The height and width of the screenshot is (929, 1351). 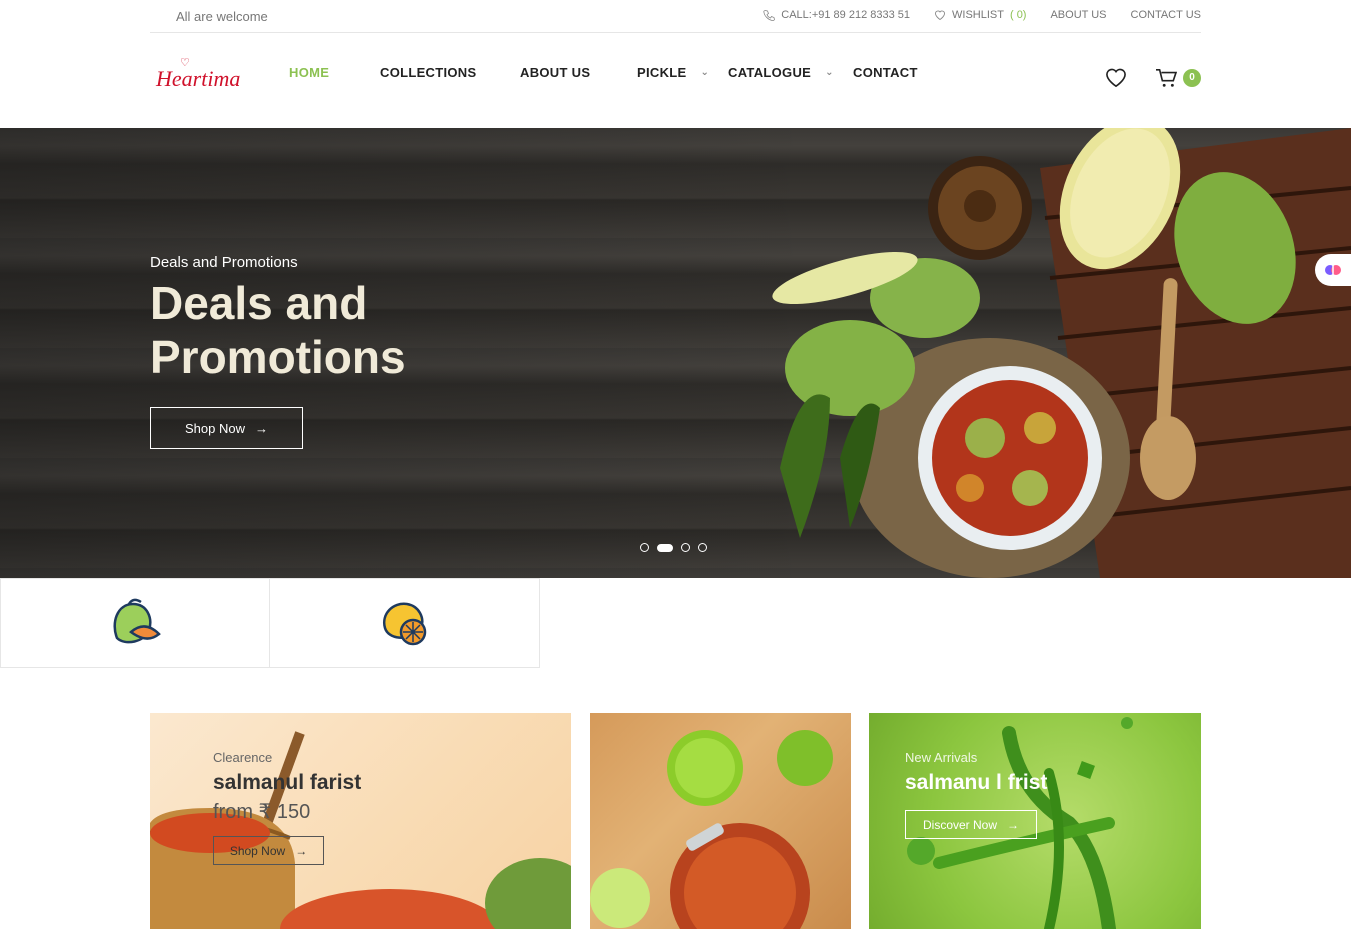 I want to click on wishlist-link: WISHLIST ( 0), so click(x=980, y=15).